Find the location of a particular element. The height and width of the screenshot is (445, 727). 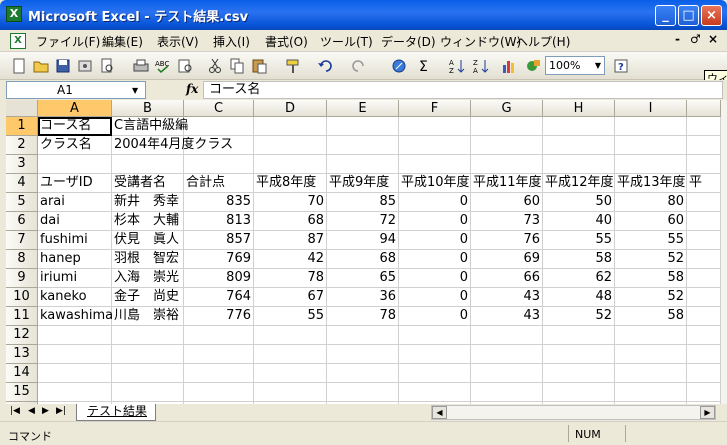

print-icon is located at coordinates (141, 66).